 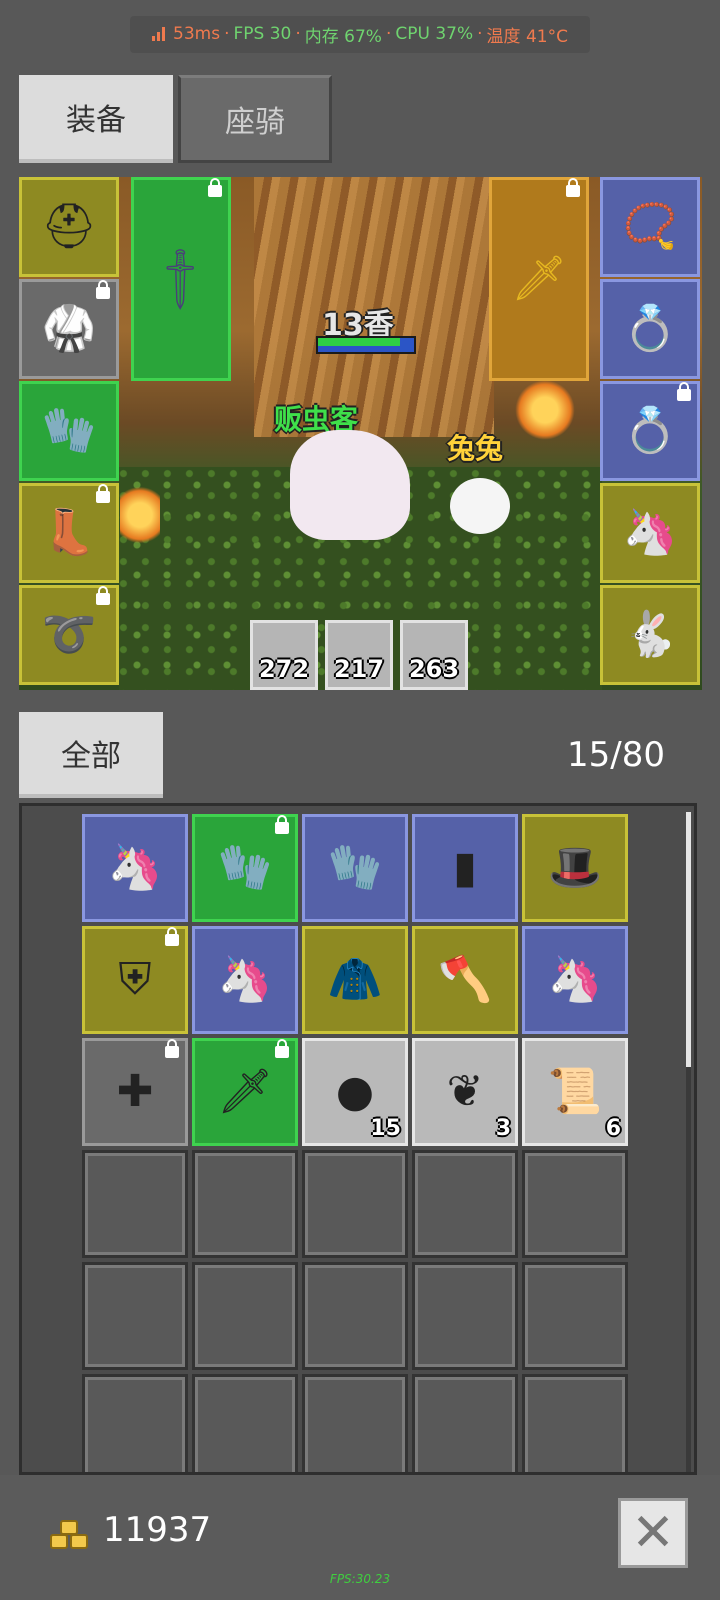 What do you see at coordinates (69, 227) in the screenshot?
I see `equipment-slot-helmet: ⛑` at bounding box center [69, 227].